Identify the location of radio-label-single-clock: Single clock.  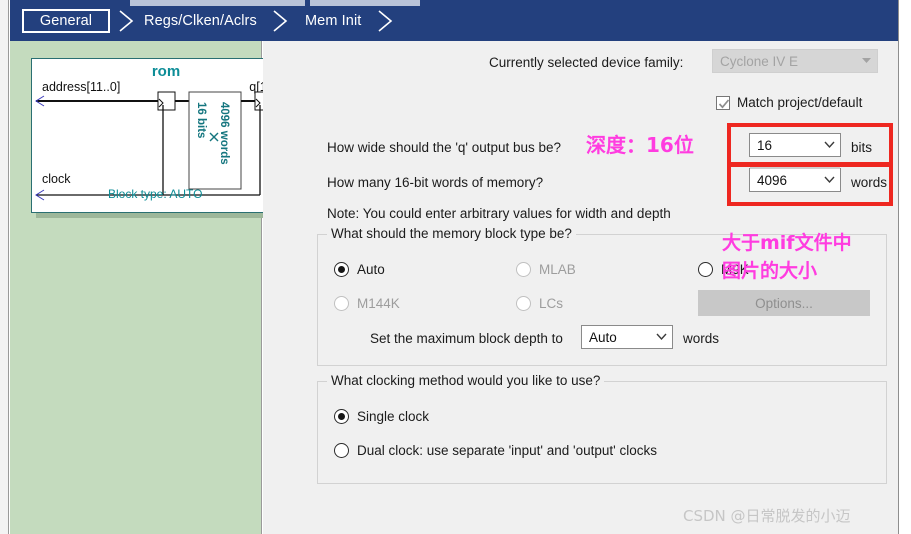
(393, 416).